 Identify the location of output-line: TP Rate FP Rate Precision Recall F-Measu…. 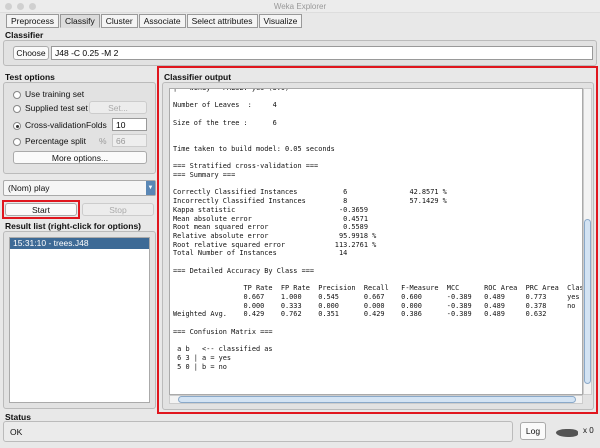
(378, 288).